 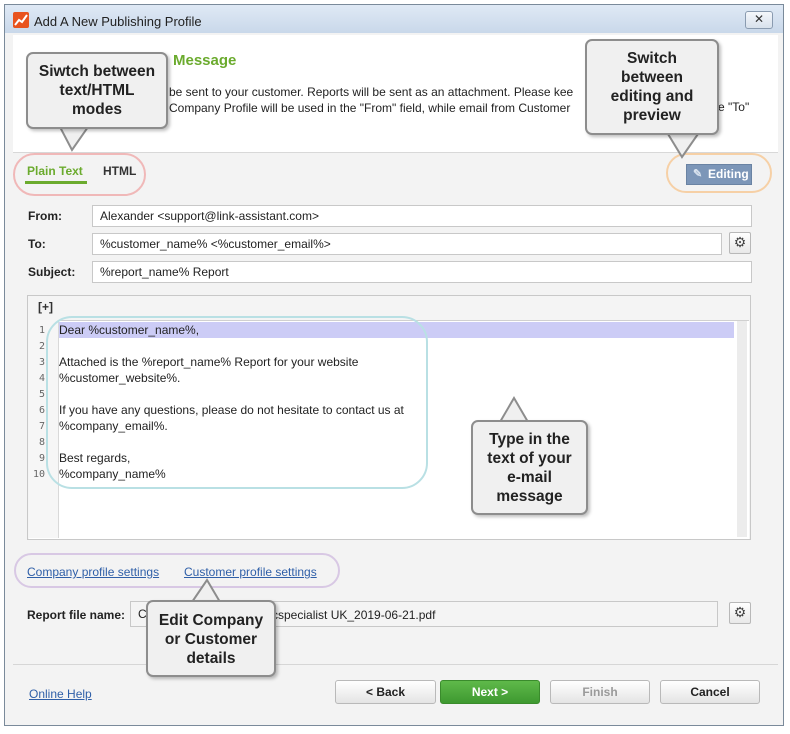 What do you see at coordinates (652, 58) in the screenshot?
I see `callout-line: Switch` at bounding box center [652, 58].